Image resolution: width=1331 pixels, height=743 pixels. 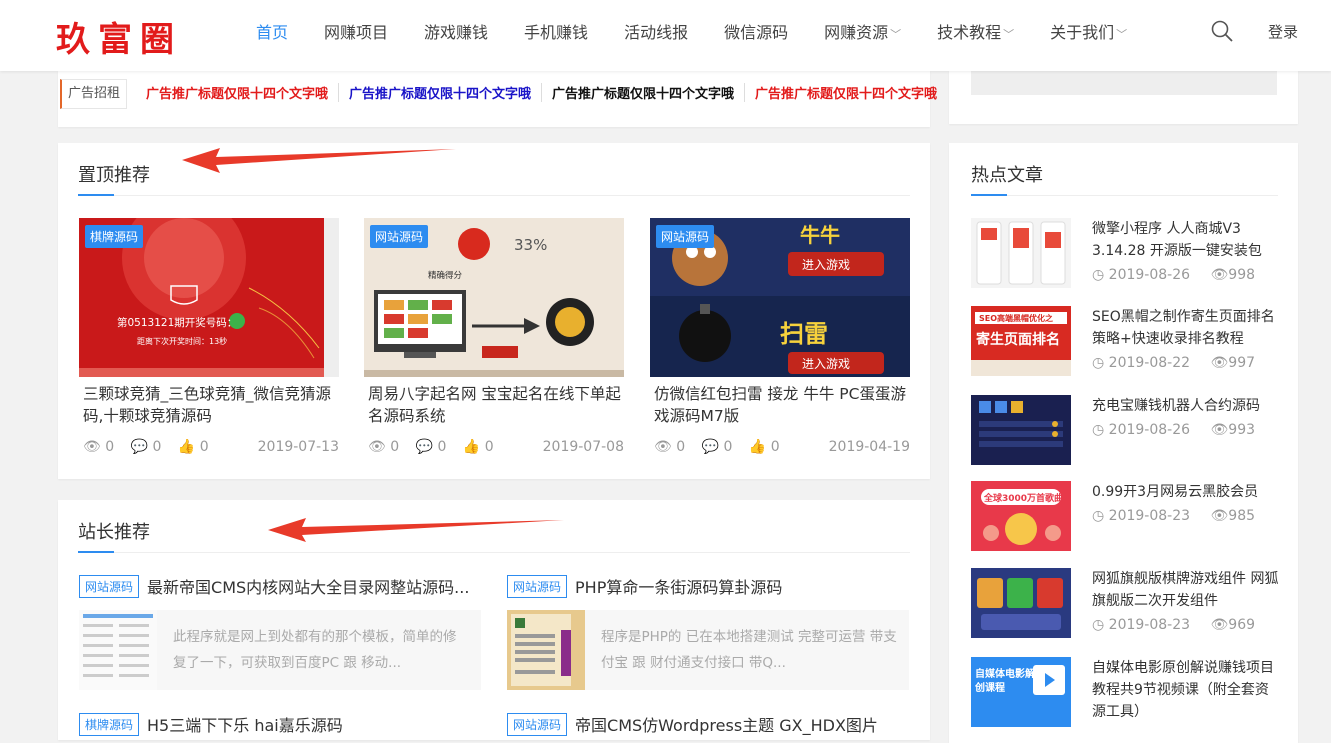 What do you see at coordinates (989, 687) in the screenshot?
I see `image-text: 创课程` at bounding box center [989, 687].